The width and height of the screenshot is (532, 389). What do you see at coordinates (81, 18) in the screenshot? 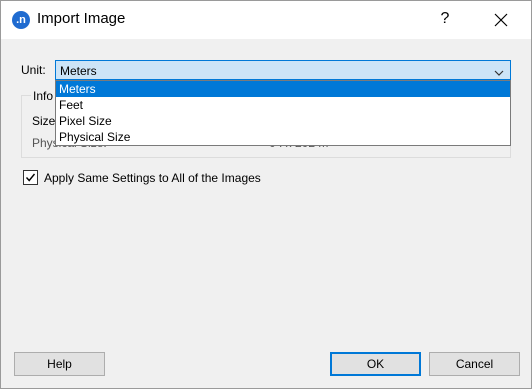
I see `window-title: Import Image` at bounding box center [81, 18].